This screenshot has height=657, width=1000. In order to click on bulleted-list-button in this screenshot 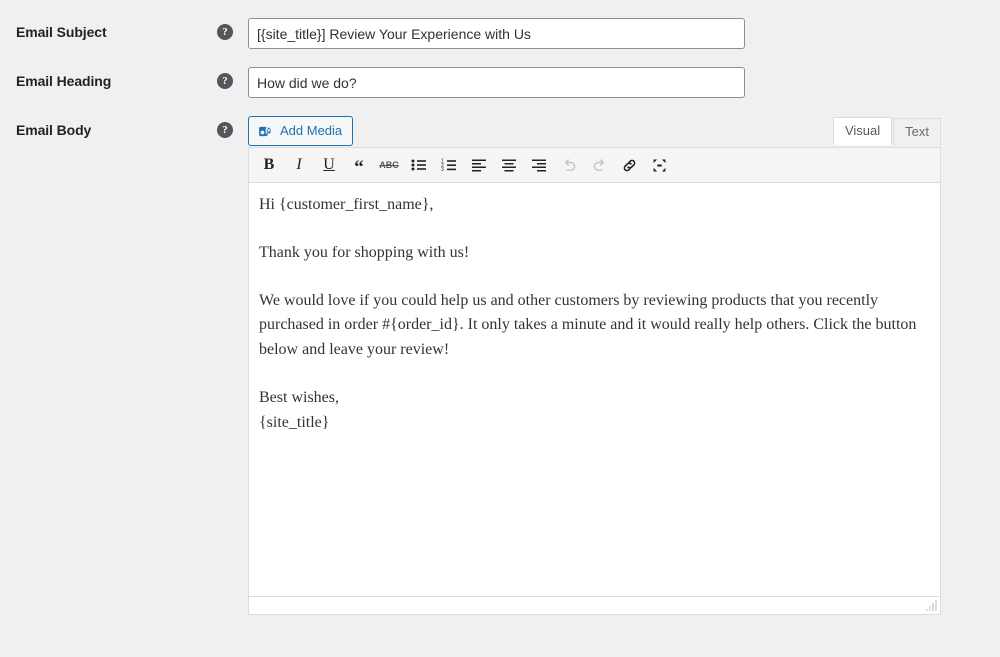, I will do `click(419, 165)`.